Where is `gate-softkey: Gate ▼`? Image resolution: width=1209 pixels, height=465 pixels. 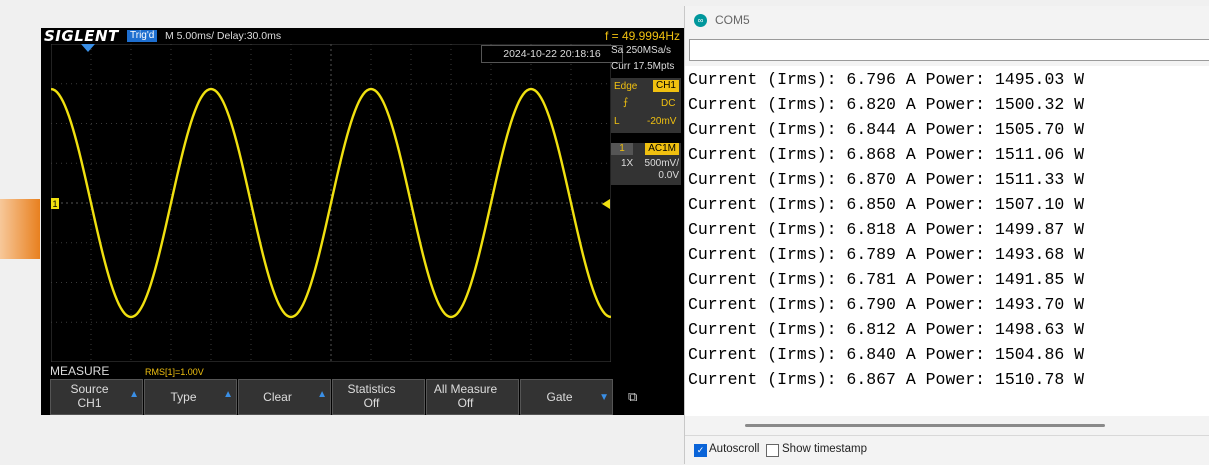
gate-softkey: Gate ▼ is located at coordinates (566, 397).